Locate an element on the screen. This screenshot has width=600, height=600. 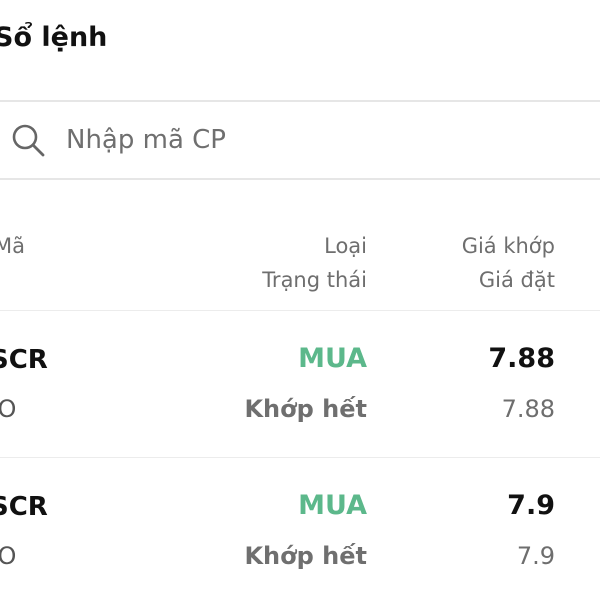
placed-price: 7.9 is located at coordinates (535, 556).